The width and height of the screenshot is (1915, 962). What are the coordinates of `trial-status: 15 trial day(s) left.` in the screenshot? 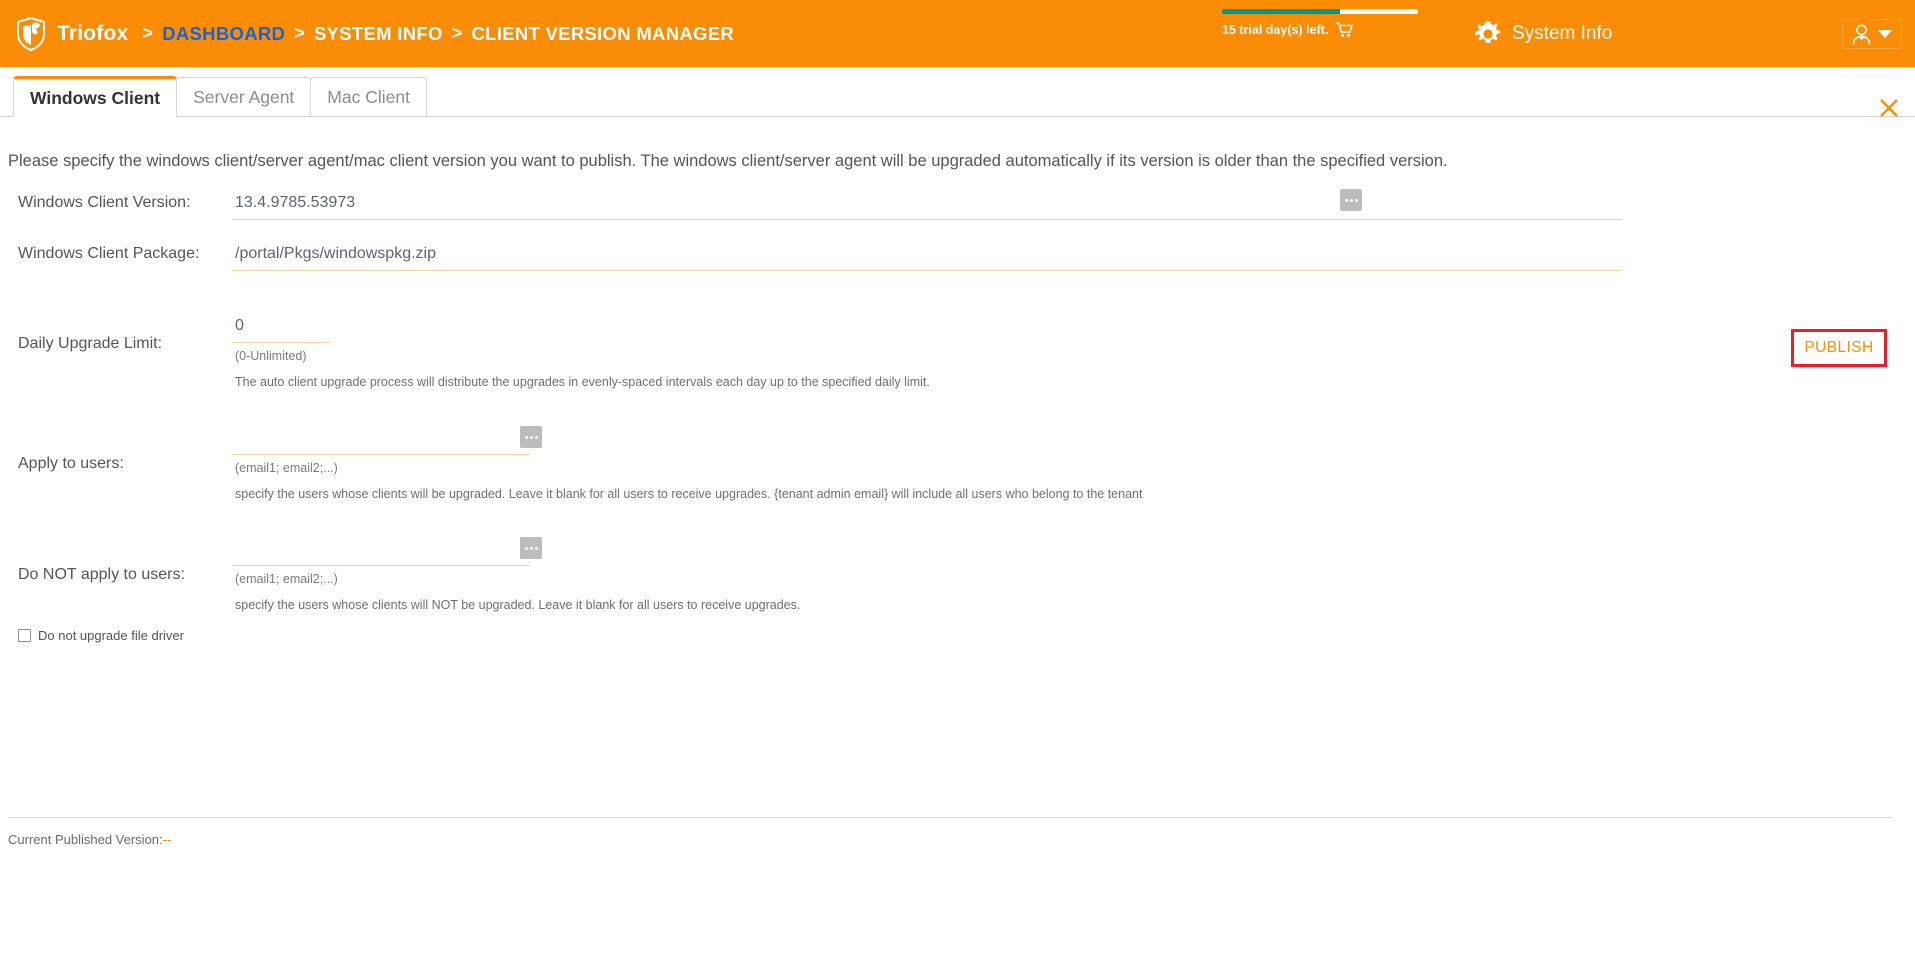 It's located at (1322, 23).